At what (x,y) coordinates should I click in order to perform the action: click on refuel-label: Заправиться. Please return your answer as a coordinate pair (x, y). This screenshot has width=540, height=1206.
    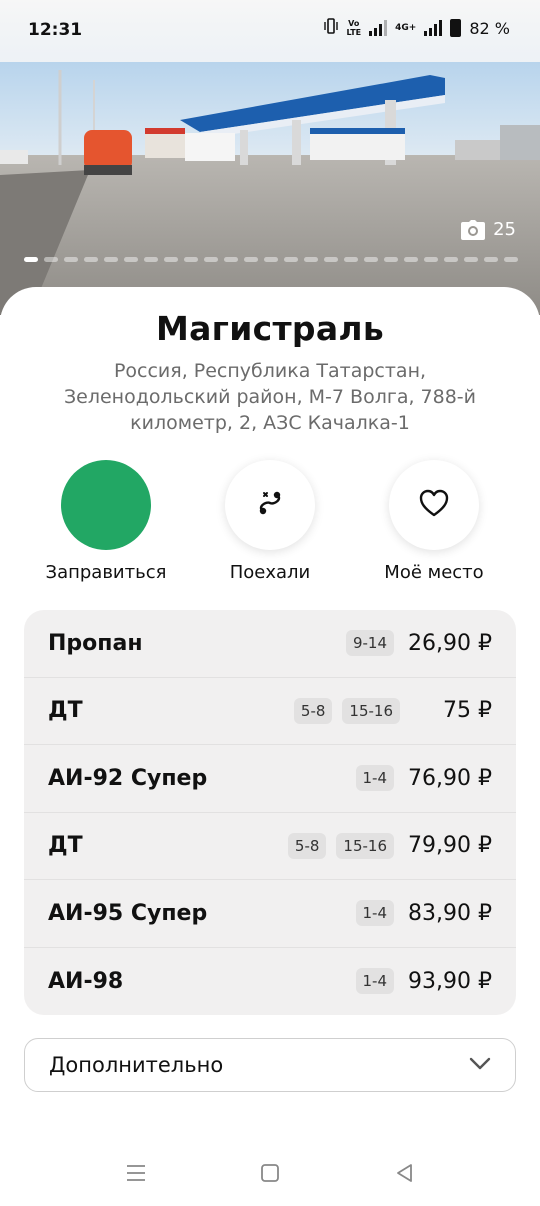
    Looking at the image, I should click on (106, 572).